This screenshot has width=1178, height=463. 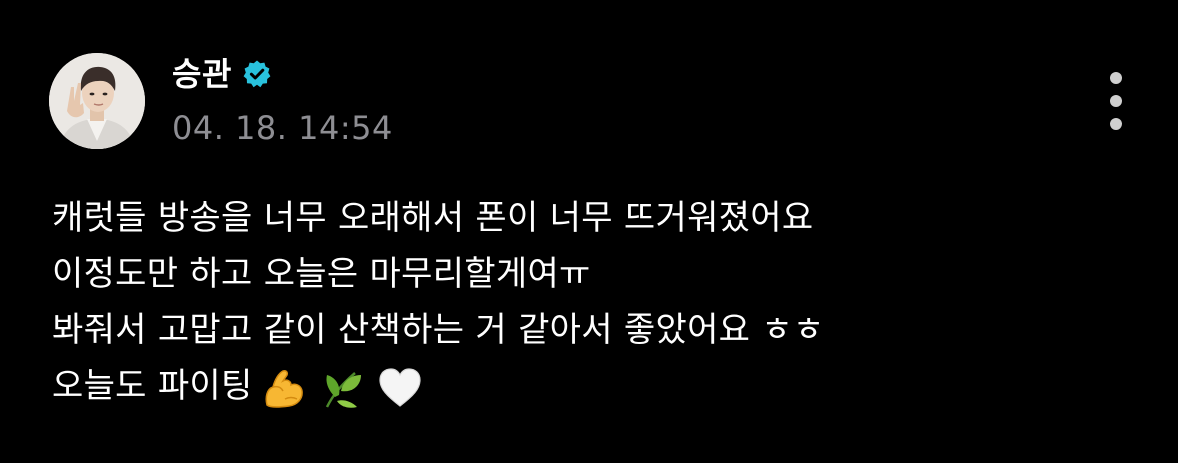 I want to click on avatar, so click(x=97, y=101).